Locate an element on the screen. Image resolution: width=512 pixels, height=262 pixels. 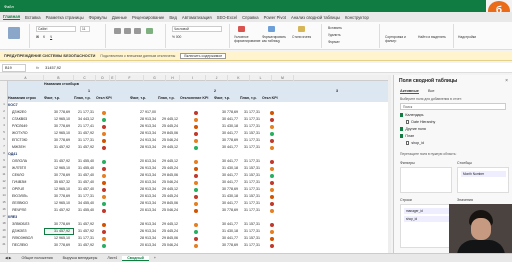
format-button: Формат is located at coordinates (334, 42).